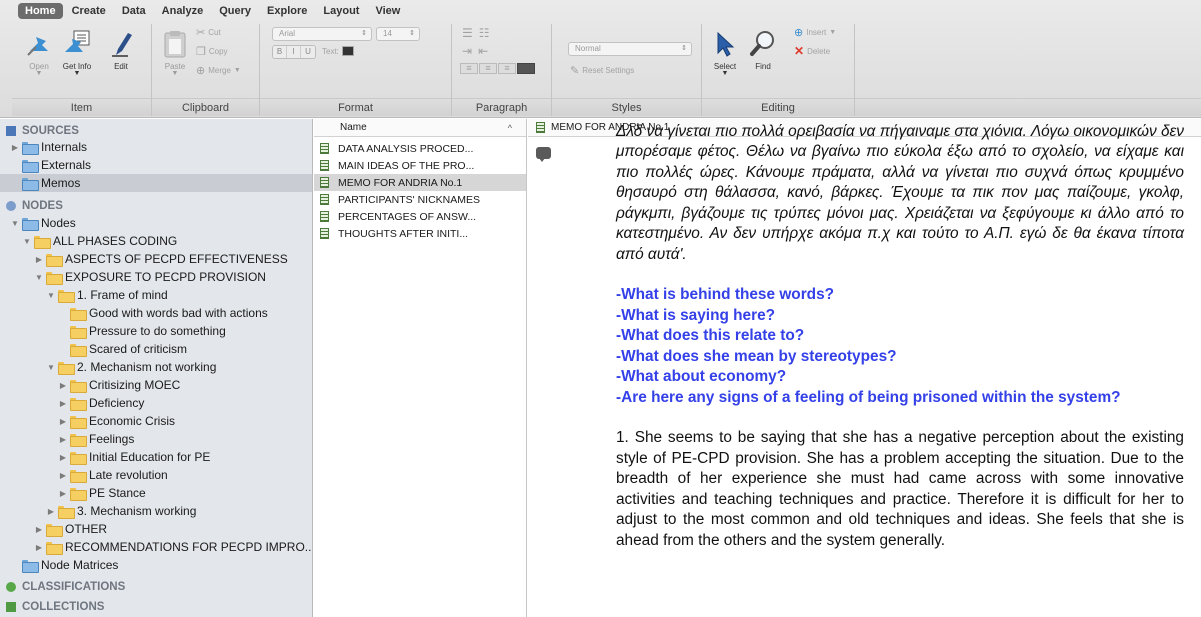 This screenshot has height=617, width=1201. What do you see at coordinates (121, 511) in the screenshot?
I see `node-mechanism-working: ▶ 3. Mechanism working` at bounding box center [121, 511].